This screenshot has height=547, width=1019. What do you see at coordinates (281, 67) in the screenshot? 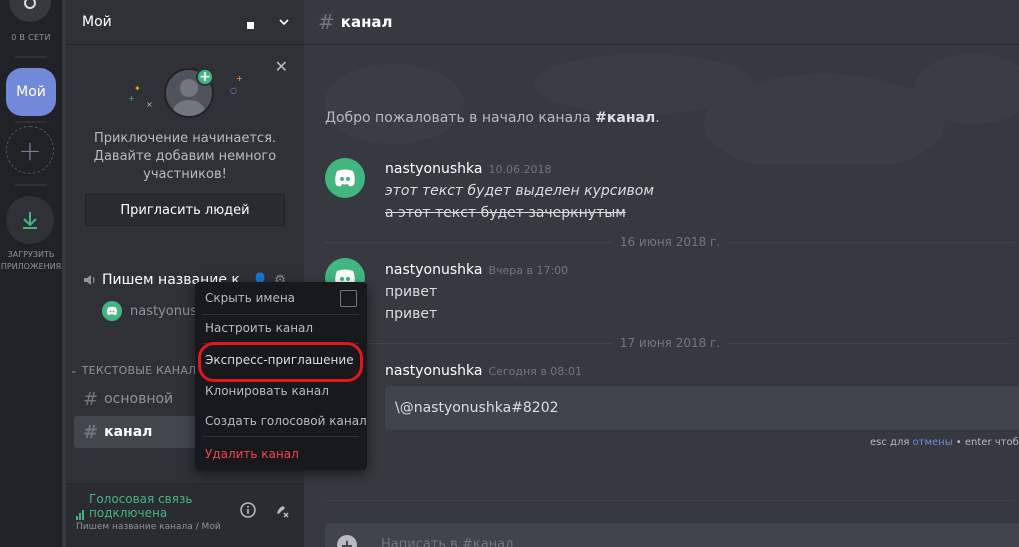
I see `close-icon: ✕` at bounding box center [281, 67].